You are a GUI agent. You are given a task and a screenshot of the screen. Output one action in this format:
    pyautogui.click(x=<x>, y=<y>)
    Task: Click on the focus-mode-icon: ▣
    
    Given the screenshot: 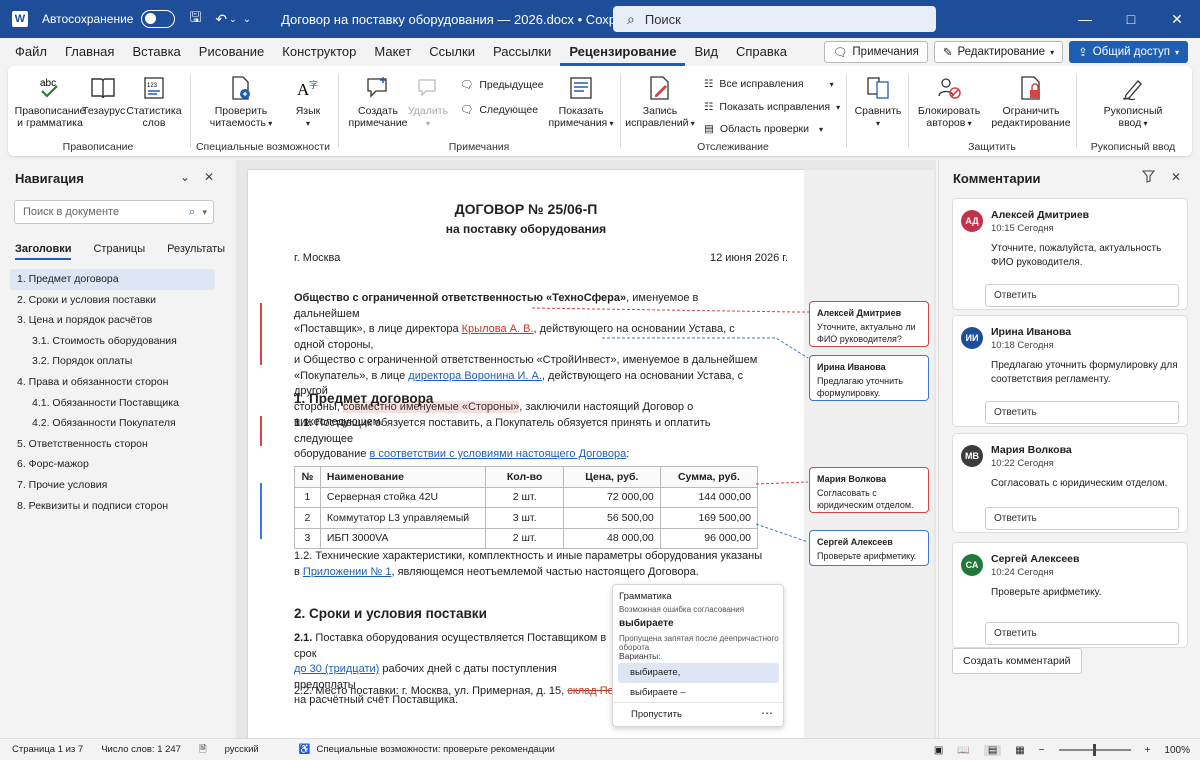 What is the action you would take?
    pyautogui.click(x=938, y=750)
    